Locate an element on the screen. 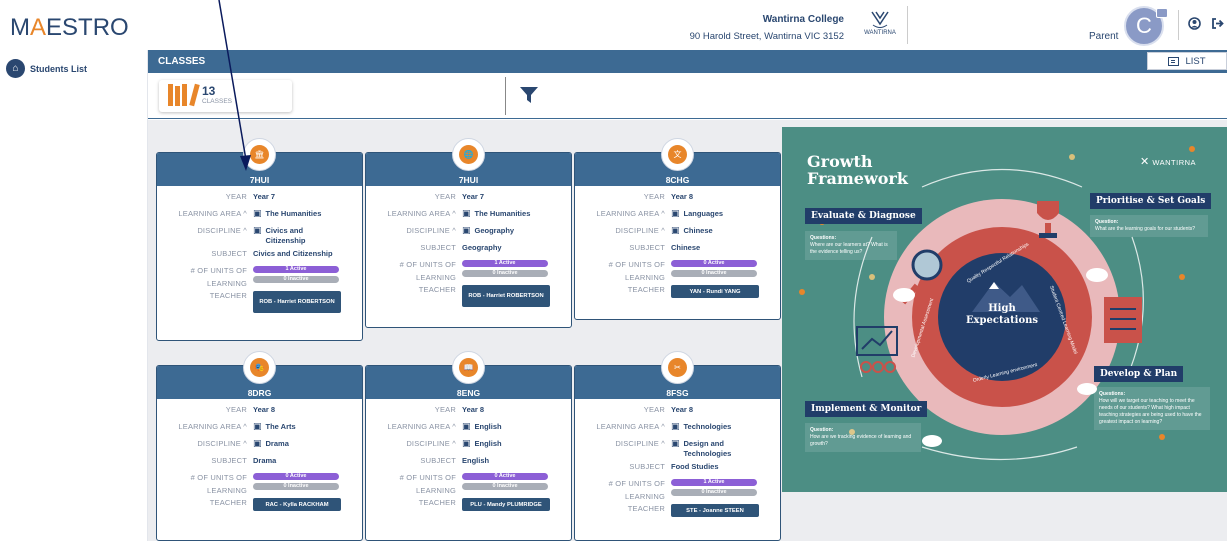 The width and height of the screenshot is (1227, 541). sidebar-item-label: Students List is located at coordinates (59, 68).